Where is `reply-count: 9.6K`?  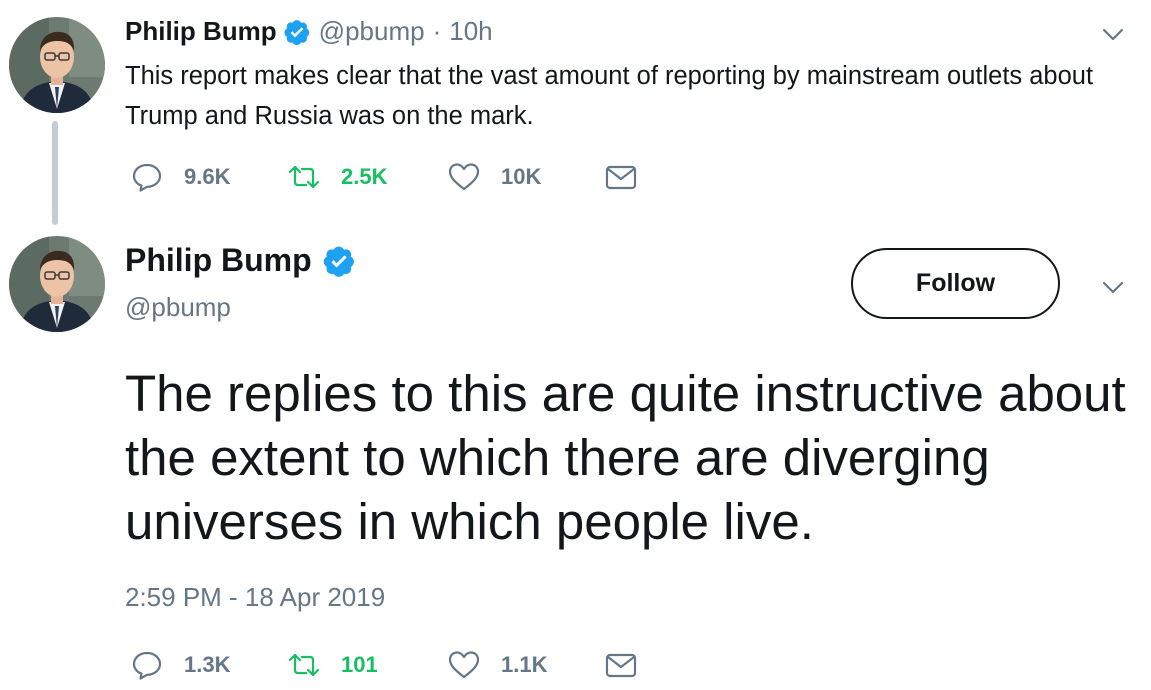
reply-count: 9.6K is located at coordinates (207, 176).